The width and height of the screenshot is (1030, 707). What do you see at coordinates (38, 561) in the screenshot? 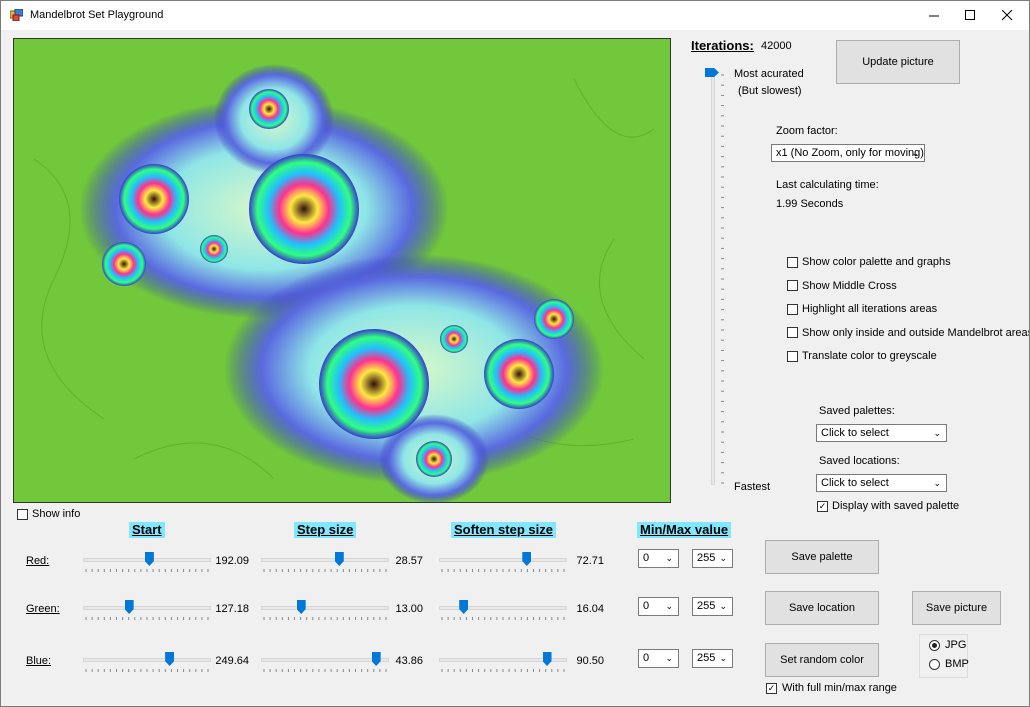
I see `channel-name: Red:` at bounding box center [38, 561].